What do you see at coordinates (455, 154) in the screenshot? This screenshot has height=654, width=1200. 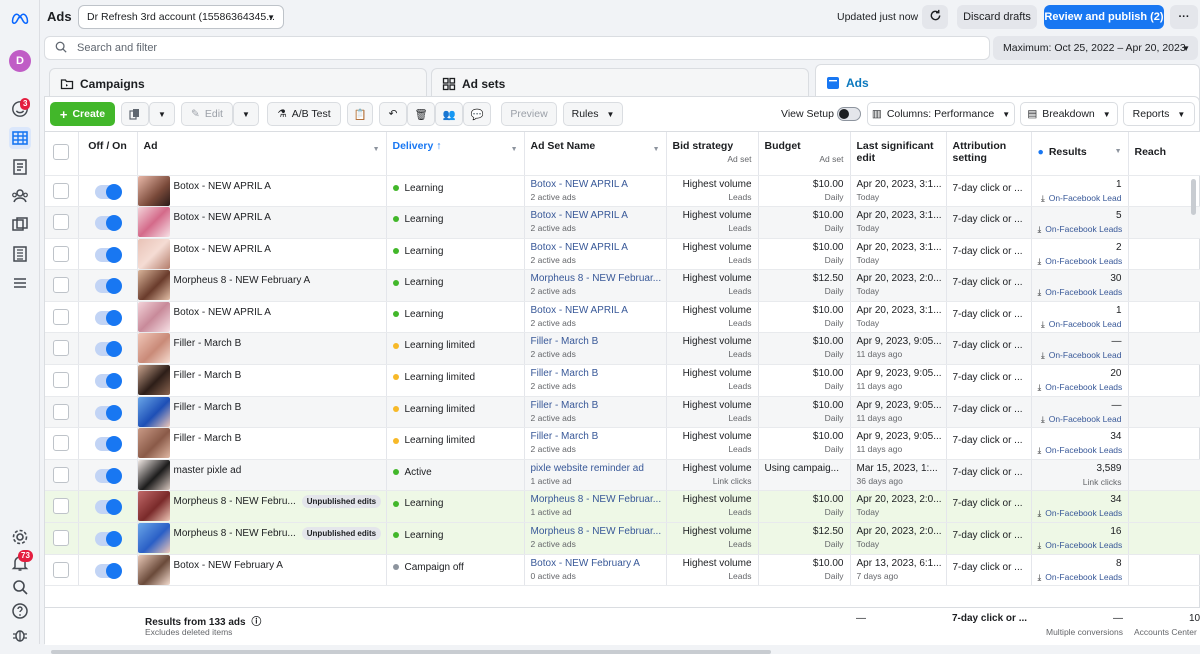 I see `col-delivery: Delivery ↑ ▼` at bounding box center [455, 154].